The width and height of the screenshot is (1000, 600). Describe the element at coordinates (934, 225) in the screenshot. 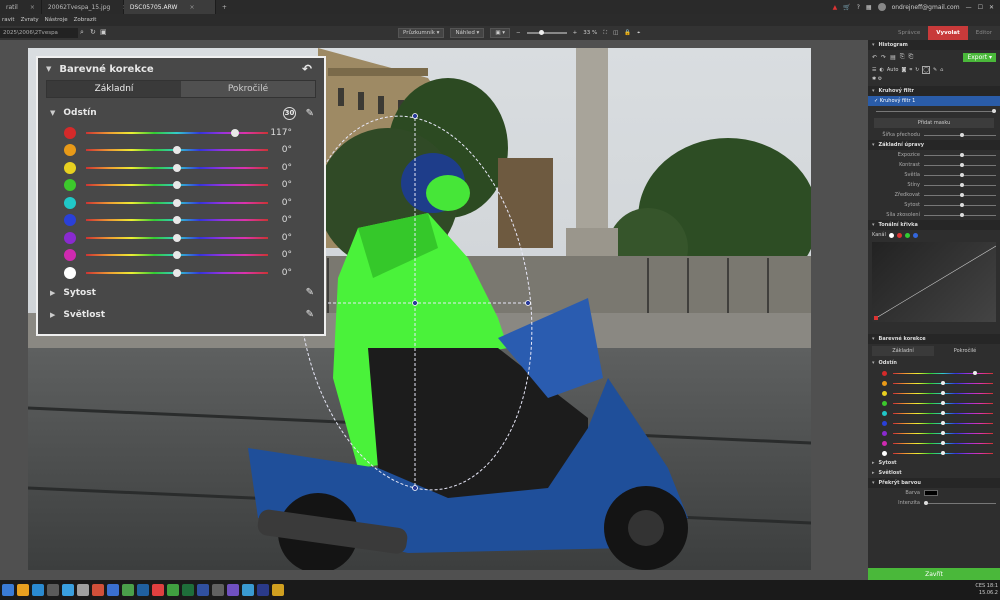

I see `tone-curve-header: Tonální křivka` at that location.